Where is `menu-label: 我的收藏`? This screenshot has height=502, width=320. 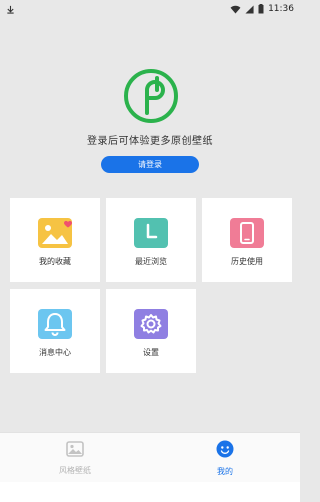 menu-label: 我的收藏 is located at coordinates (55, 261).